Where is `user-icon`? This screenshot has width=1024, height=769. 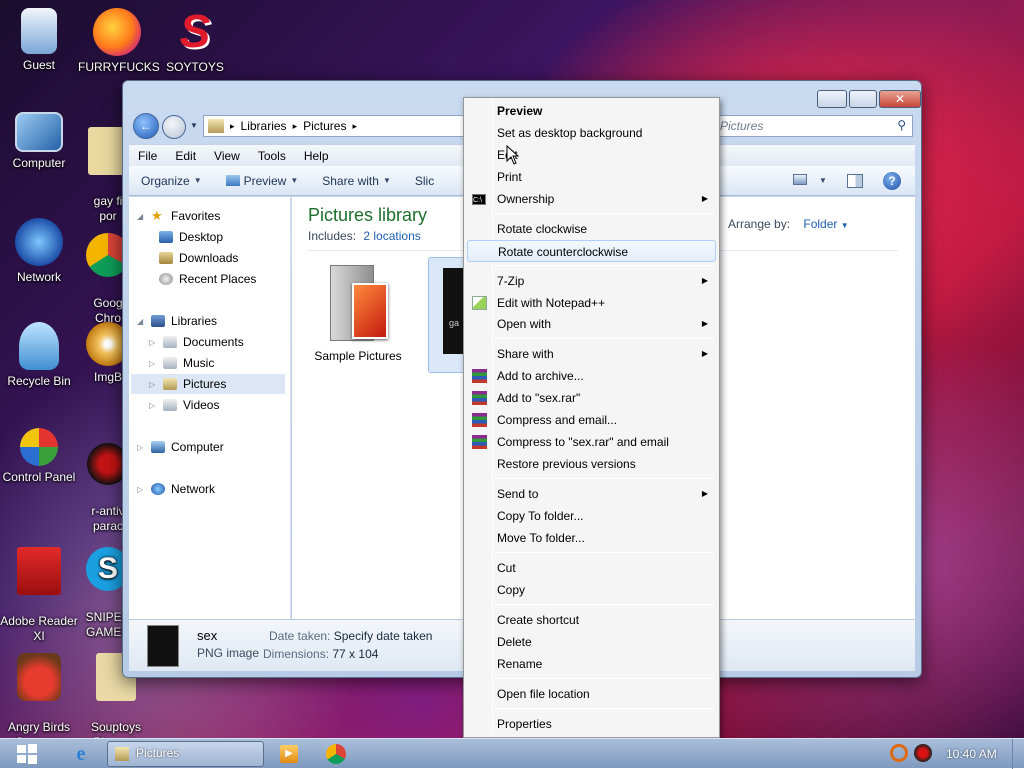 user-icon is located at coordinates (39, 31).